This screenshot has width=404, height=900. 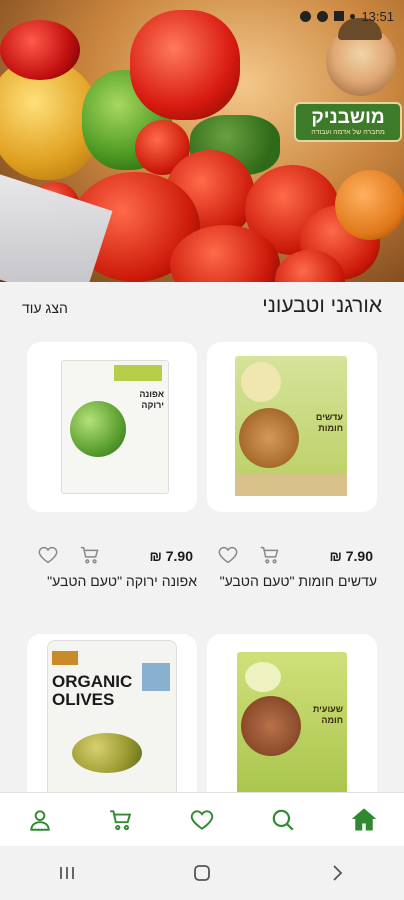 I want to click on product-name: אפונה ירוקה "טעם הטבע", so click(x=112, y=581).